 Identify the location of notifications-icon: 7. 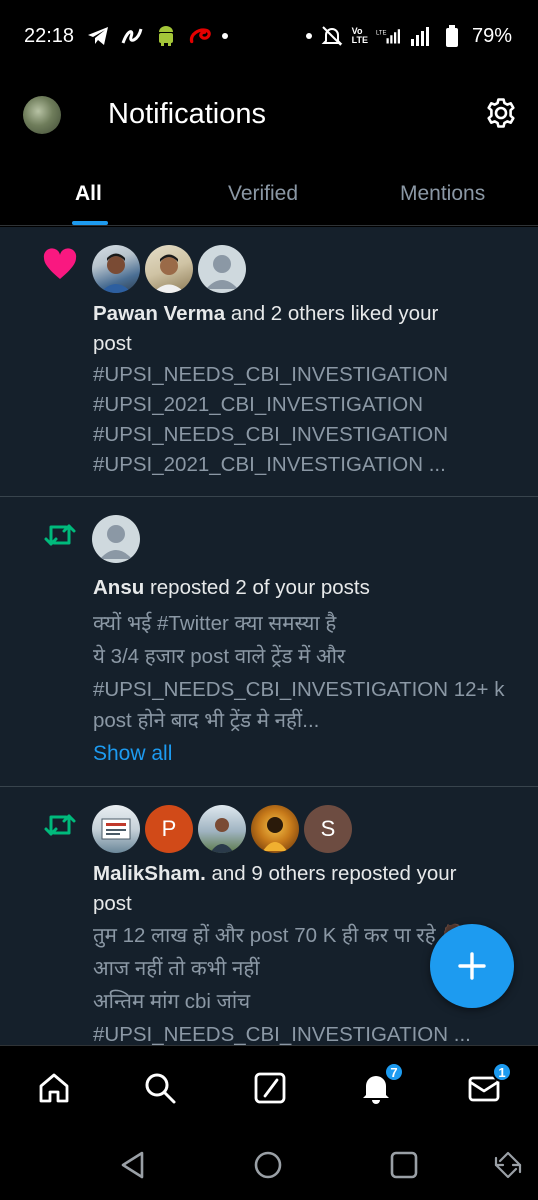
(381, 1084).